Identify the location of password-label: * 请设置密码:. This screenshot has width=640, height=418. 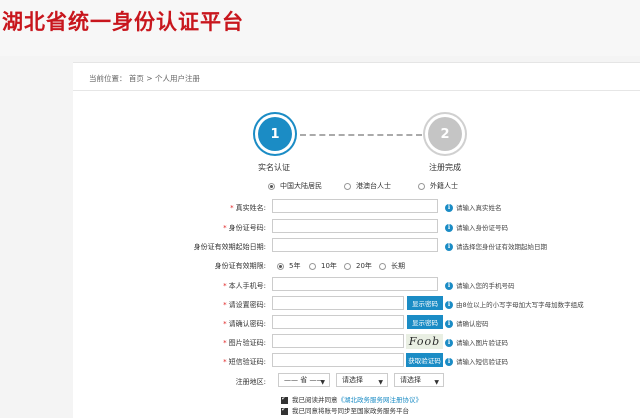
(244, 305).